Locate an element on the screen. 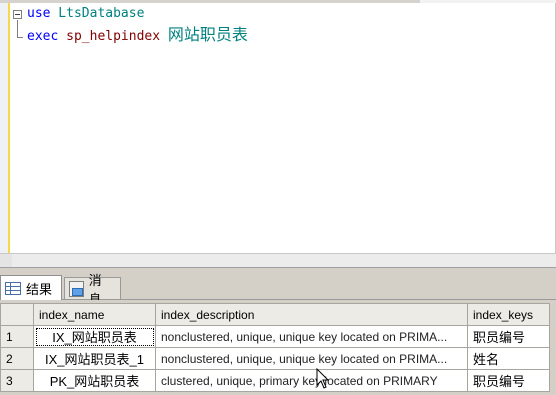 This screenshot has width=556, height=395. editor-gutter is located at coordinates (5, 128).